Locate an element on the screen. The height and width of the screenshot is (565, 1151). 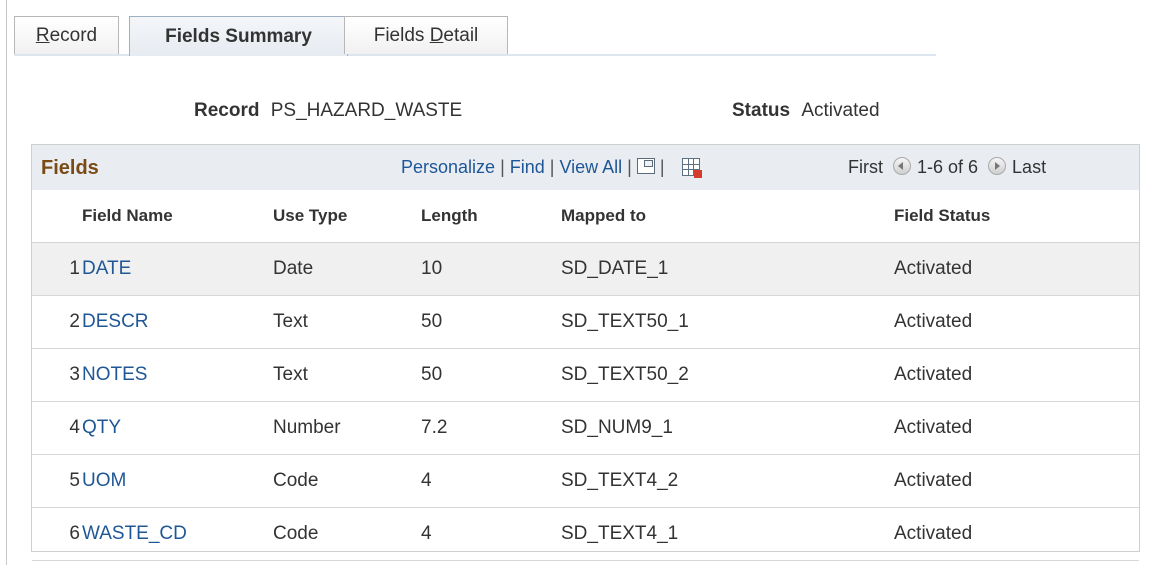
column-header-use-type: Use Type is located at coordinates (347, 216).